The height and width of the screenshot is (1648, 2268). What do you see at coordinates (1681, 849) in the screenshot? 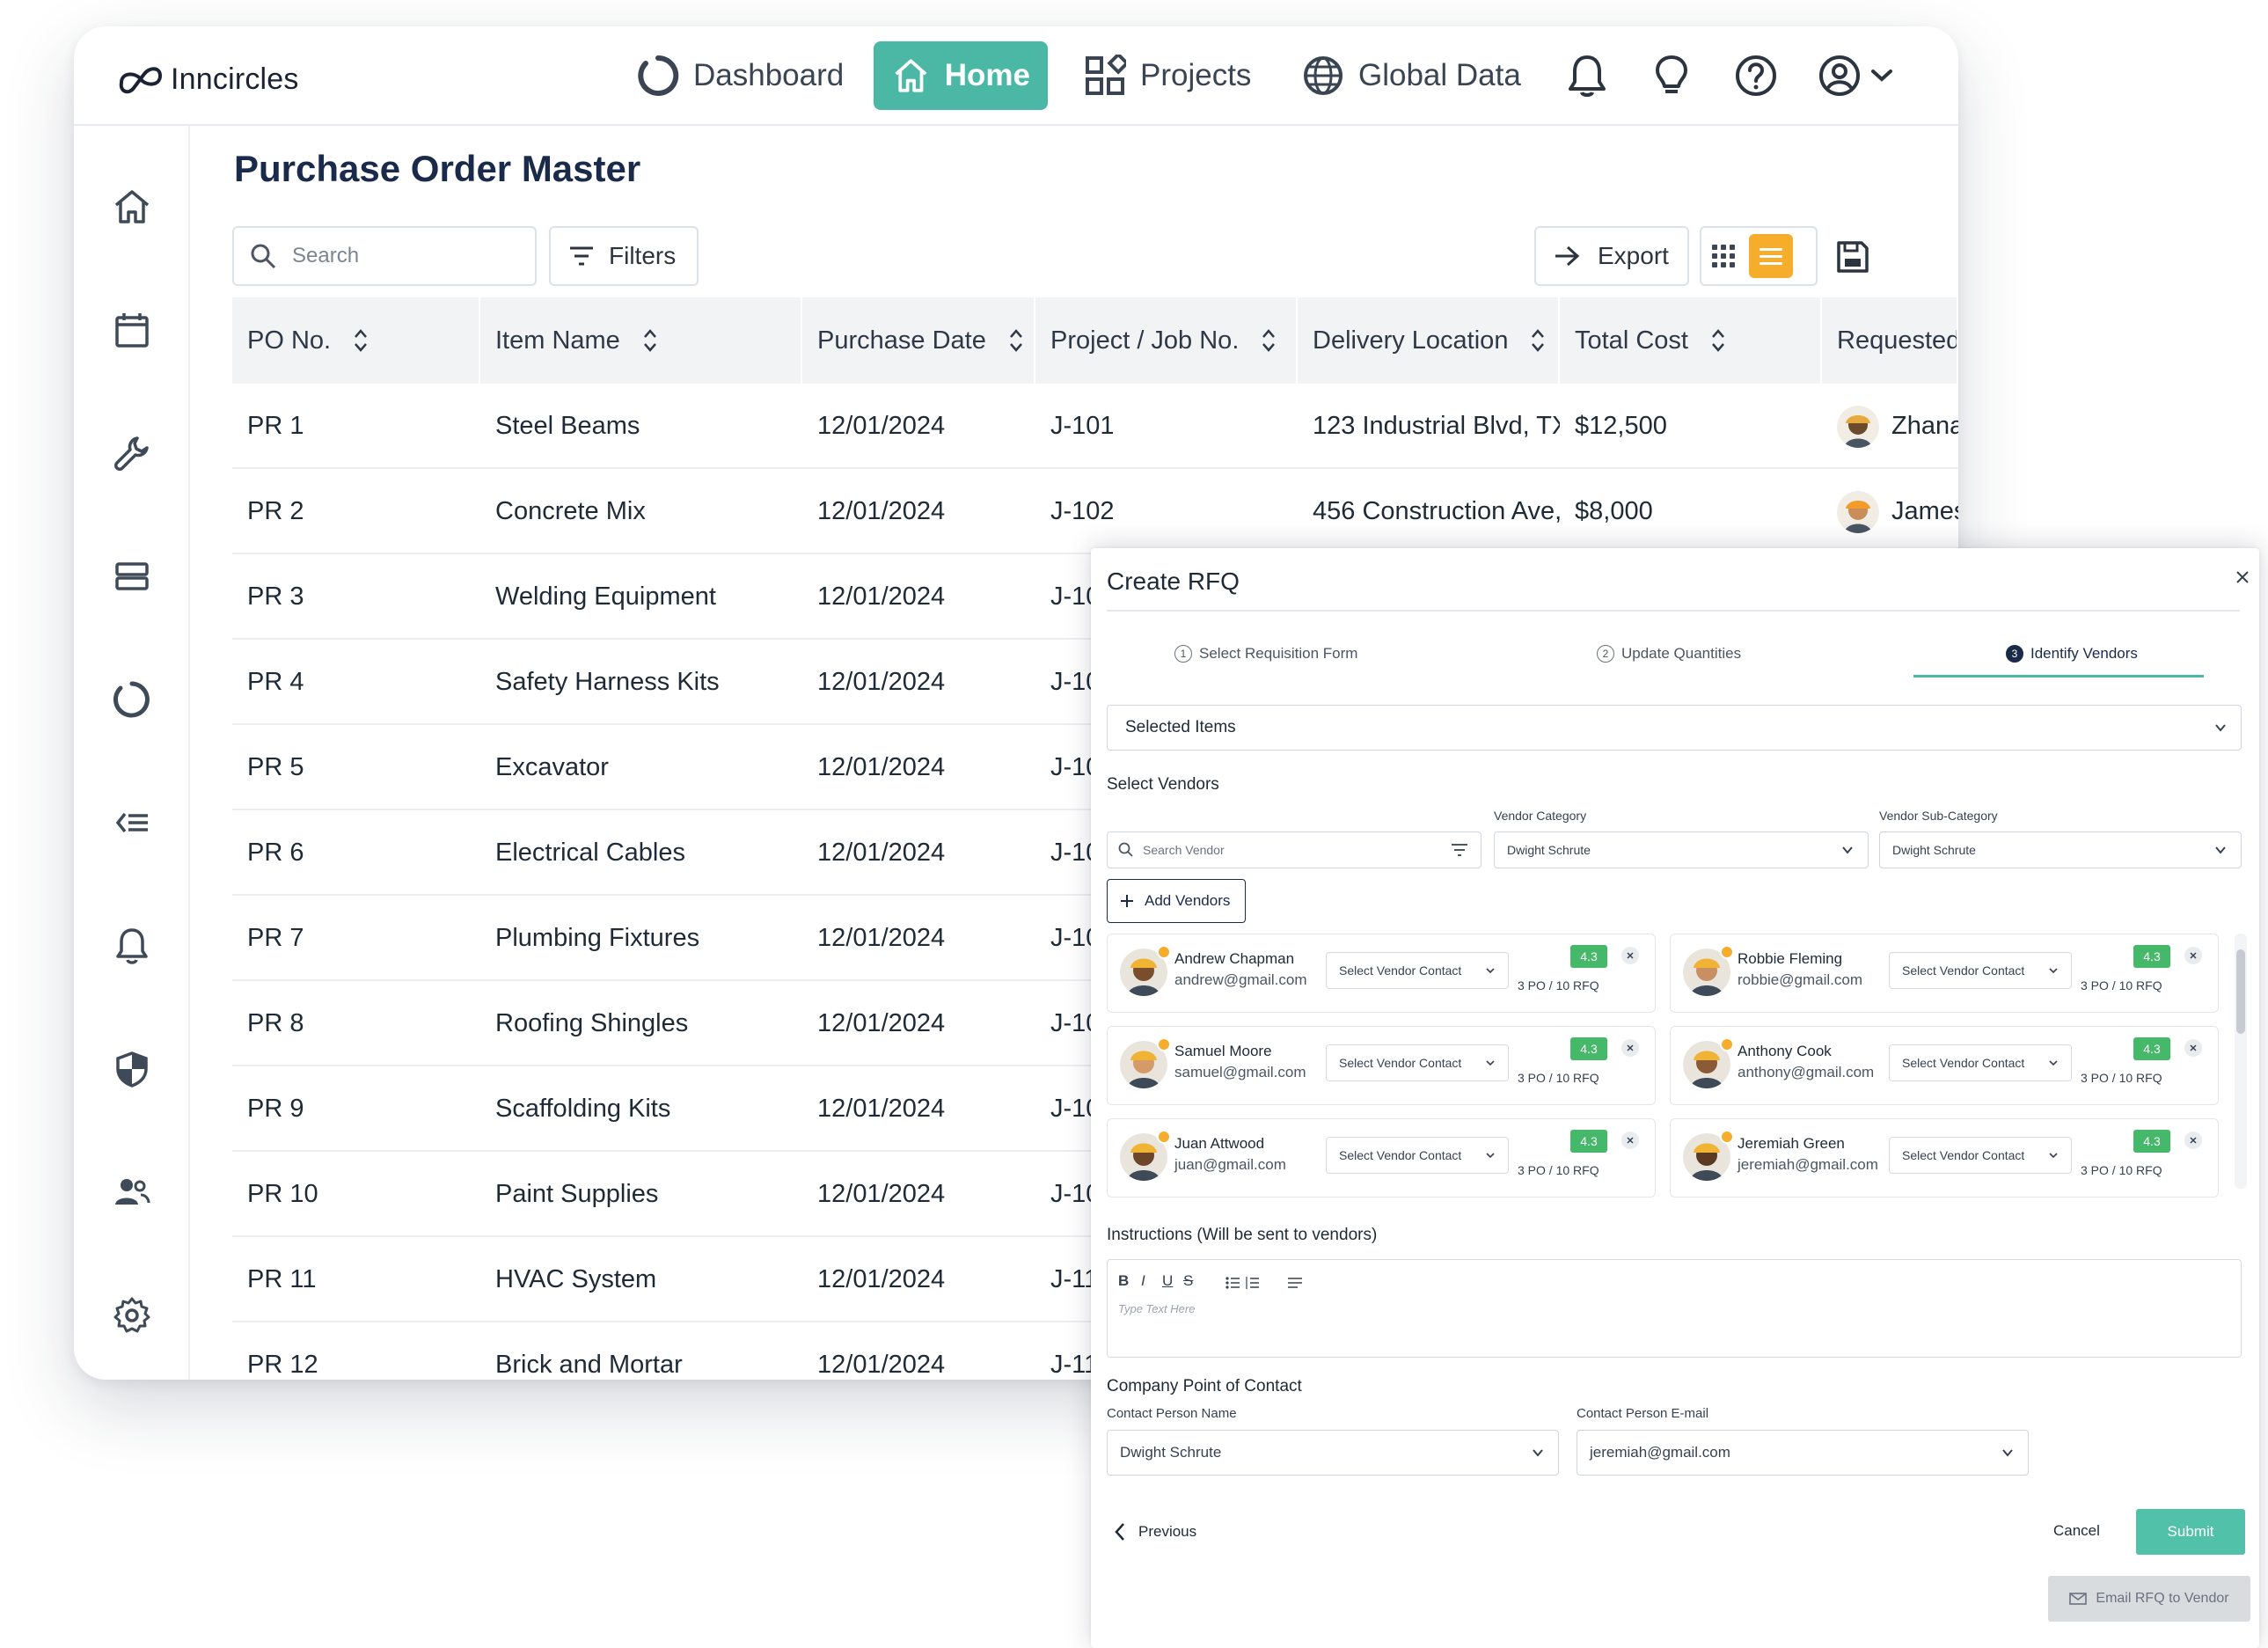
I see `vendor-category-select: Dwight Schrute` at bounding box center [1681, 849].